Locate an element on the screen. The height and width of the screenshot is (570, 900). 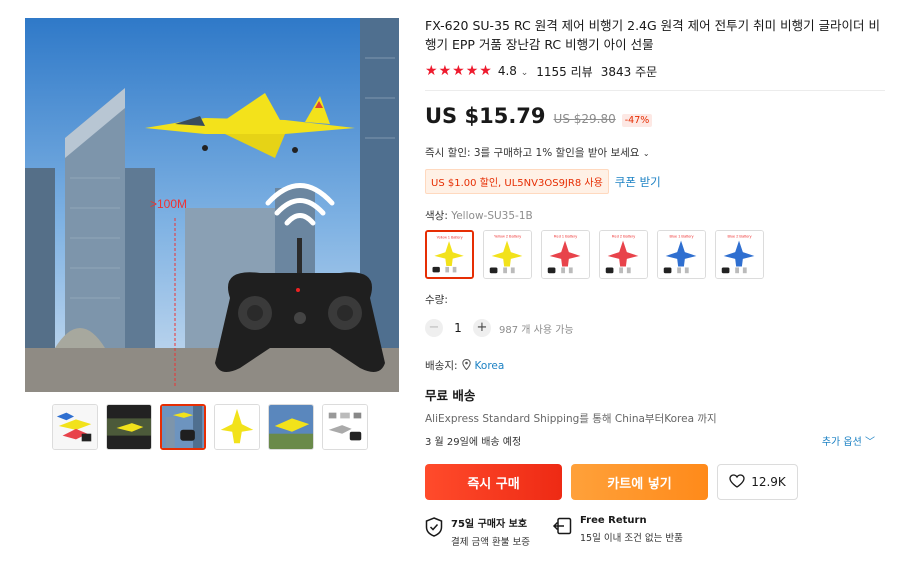
color-option-tag: Red 1 Battery is located at coordinates (565, 237).